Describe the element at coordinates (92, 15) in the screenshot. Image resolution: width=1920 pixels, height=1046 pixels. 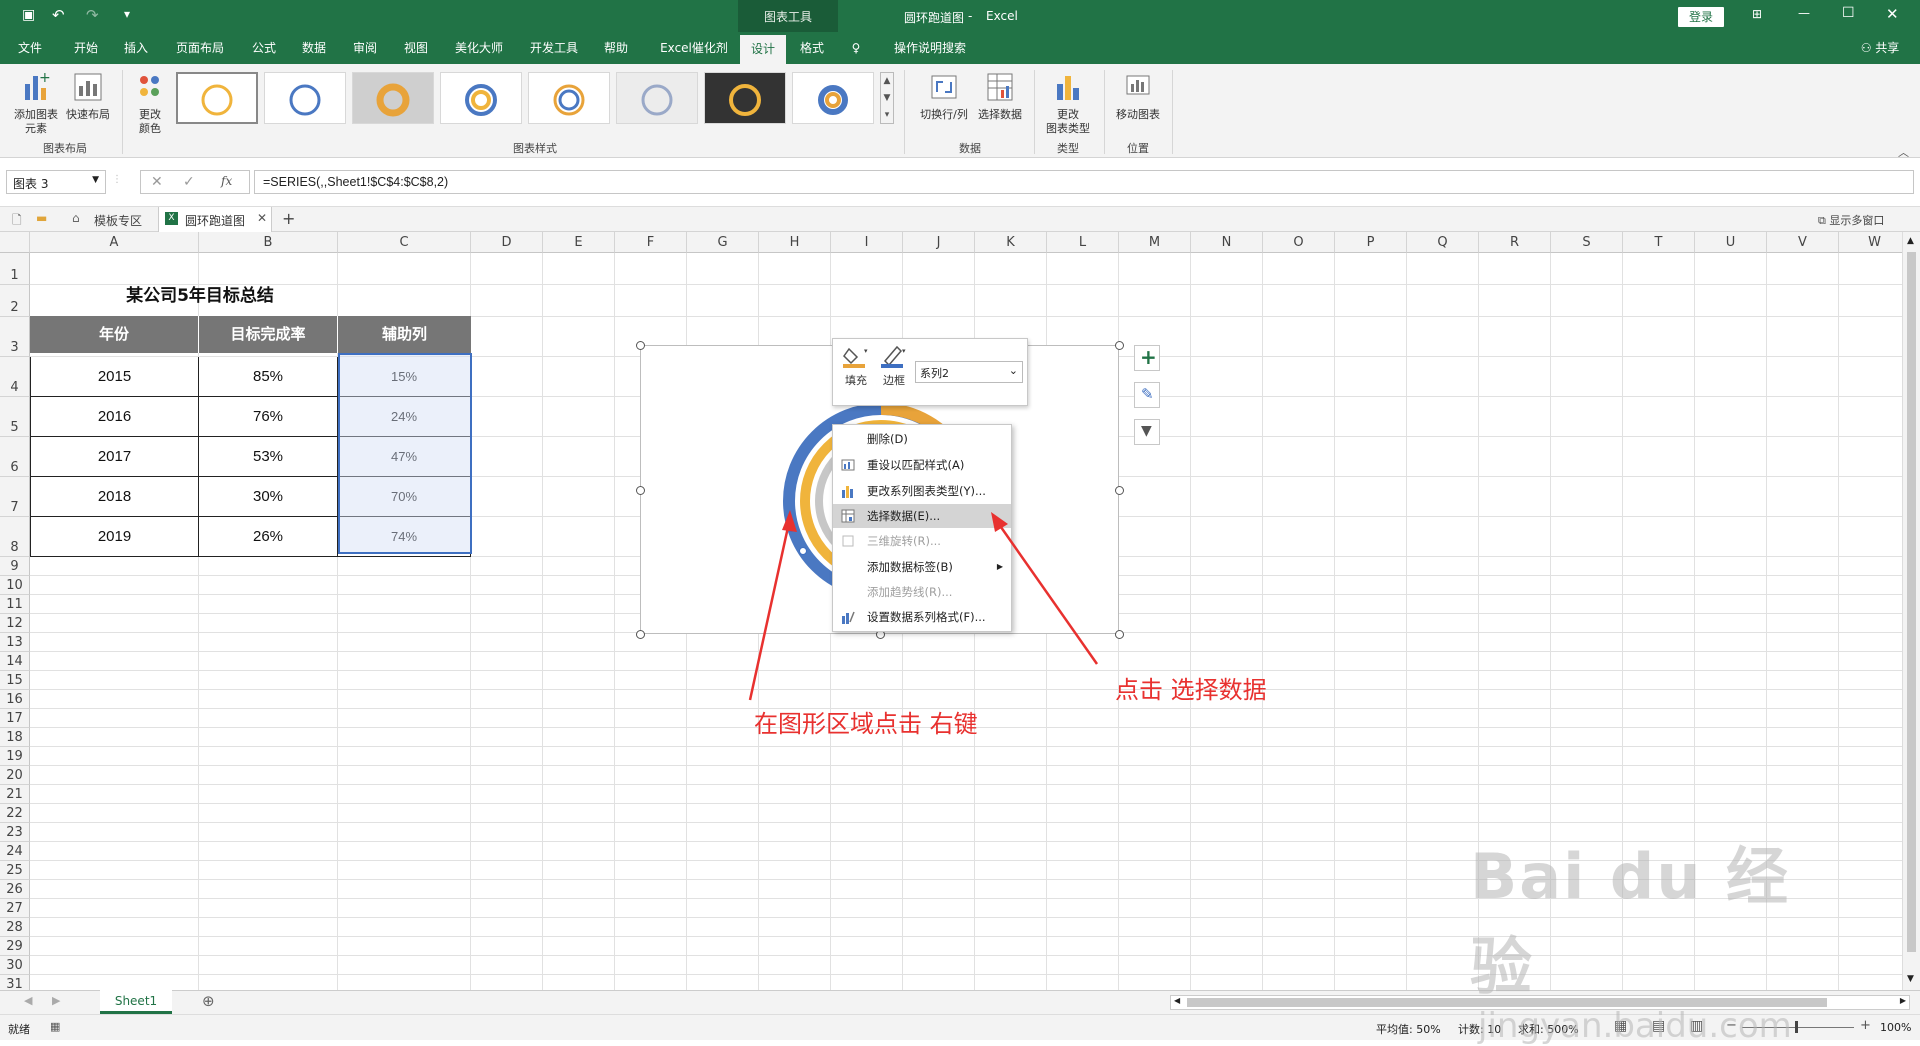
I see `redo-icon: ↷` at that location.